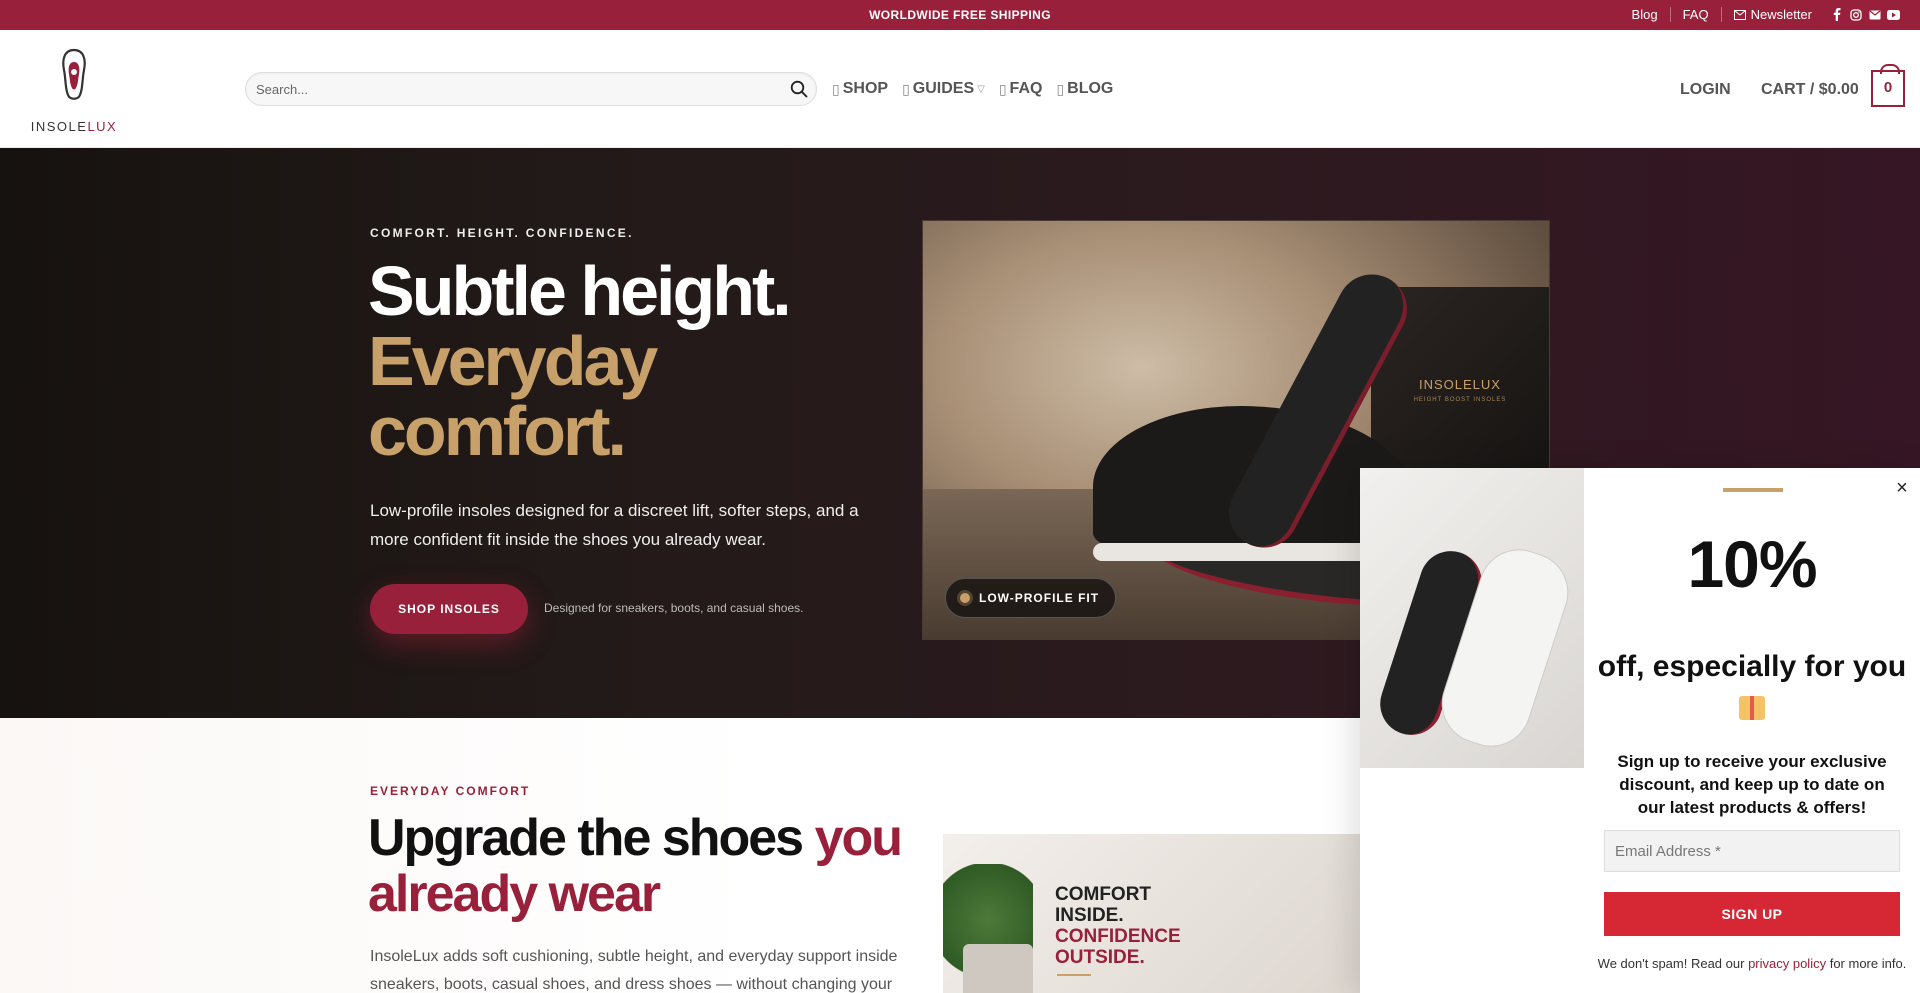 The height and width of the screenshot is (993, 1920). What do you see at coordinates (1893, 14) in the screenshot?
I see `youtube-icon` at bounding box center [1893, 14].